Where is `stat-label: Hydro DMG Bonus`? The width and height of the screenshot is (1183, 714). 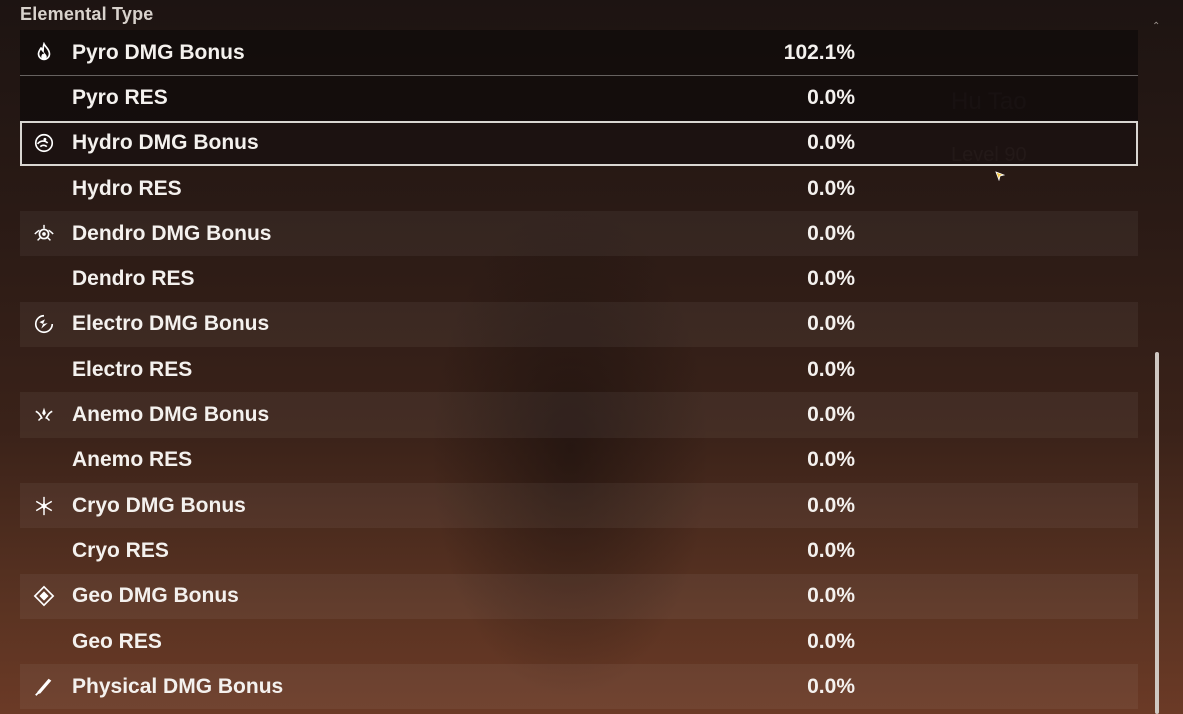 stat-label: Hydro DMG Bonus is located at coordinates (165, 143).